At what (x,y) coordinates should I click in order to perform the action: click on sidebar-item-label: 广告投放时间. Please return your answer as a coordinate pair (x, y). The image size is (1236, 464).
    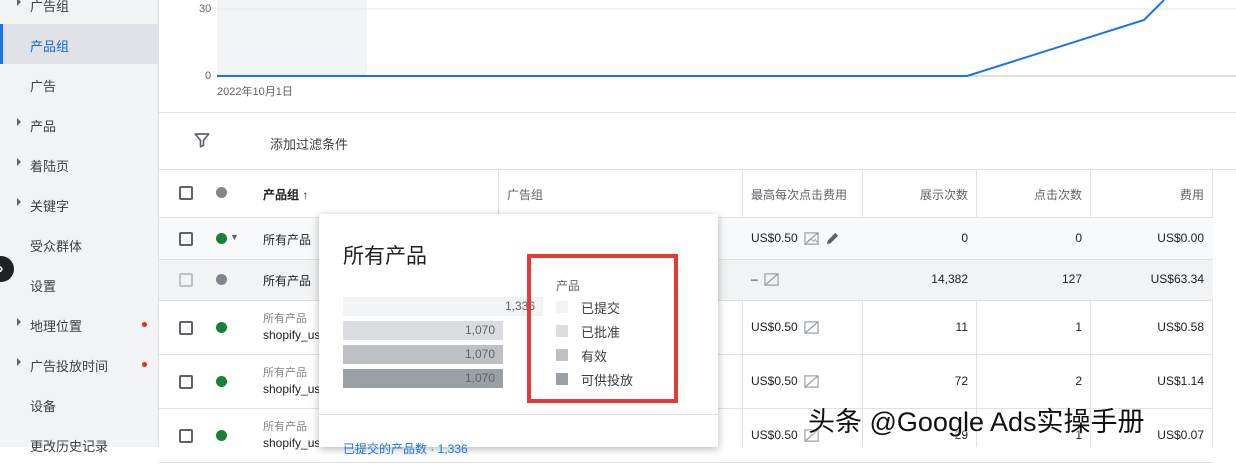
    Looking at the image, I should click on (69, 366).